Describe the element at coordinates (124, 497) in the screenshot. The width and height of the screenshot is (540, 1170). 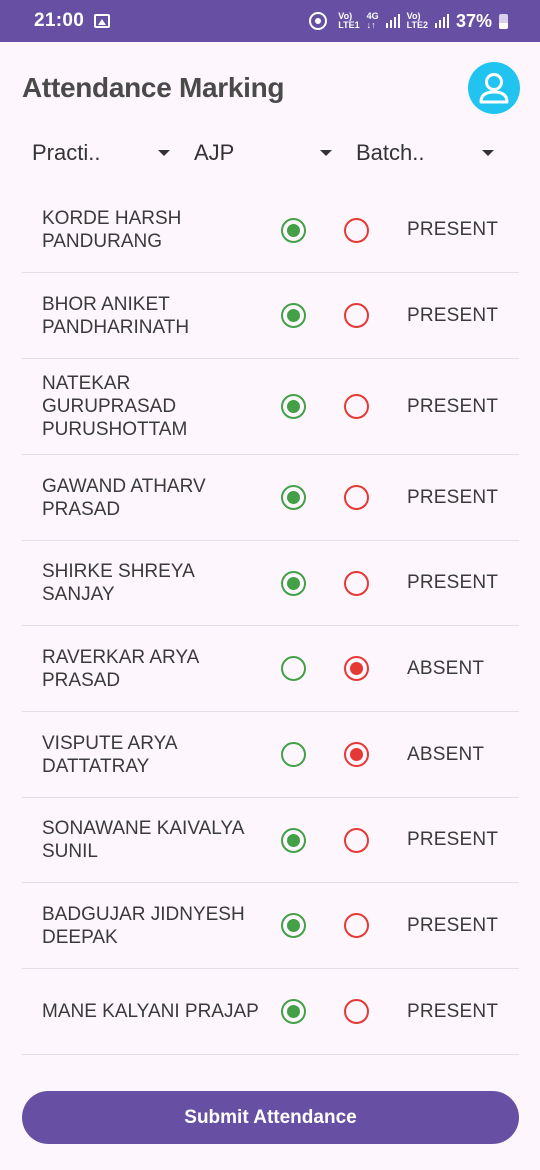
I see `student-name: GAWAND ATHARV PRASAD` at that location.